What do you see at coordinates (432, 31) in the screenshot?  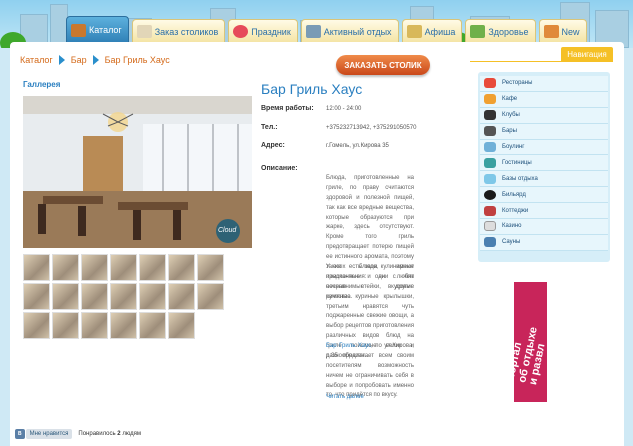 I see `tab-poster: Афиша` at bounding box center [432, 31].